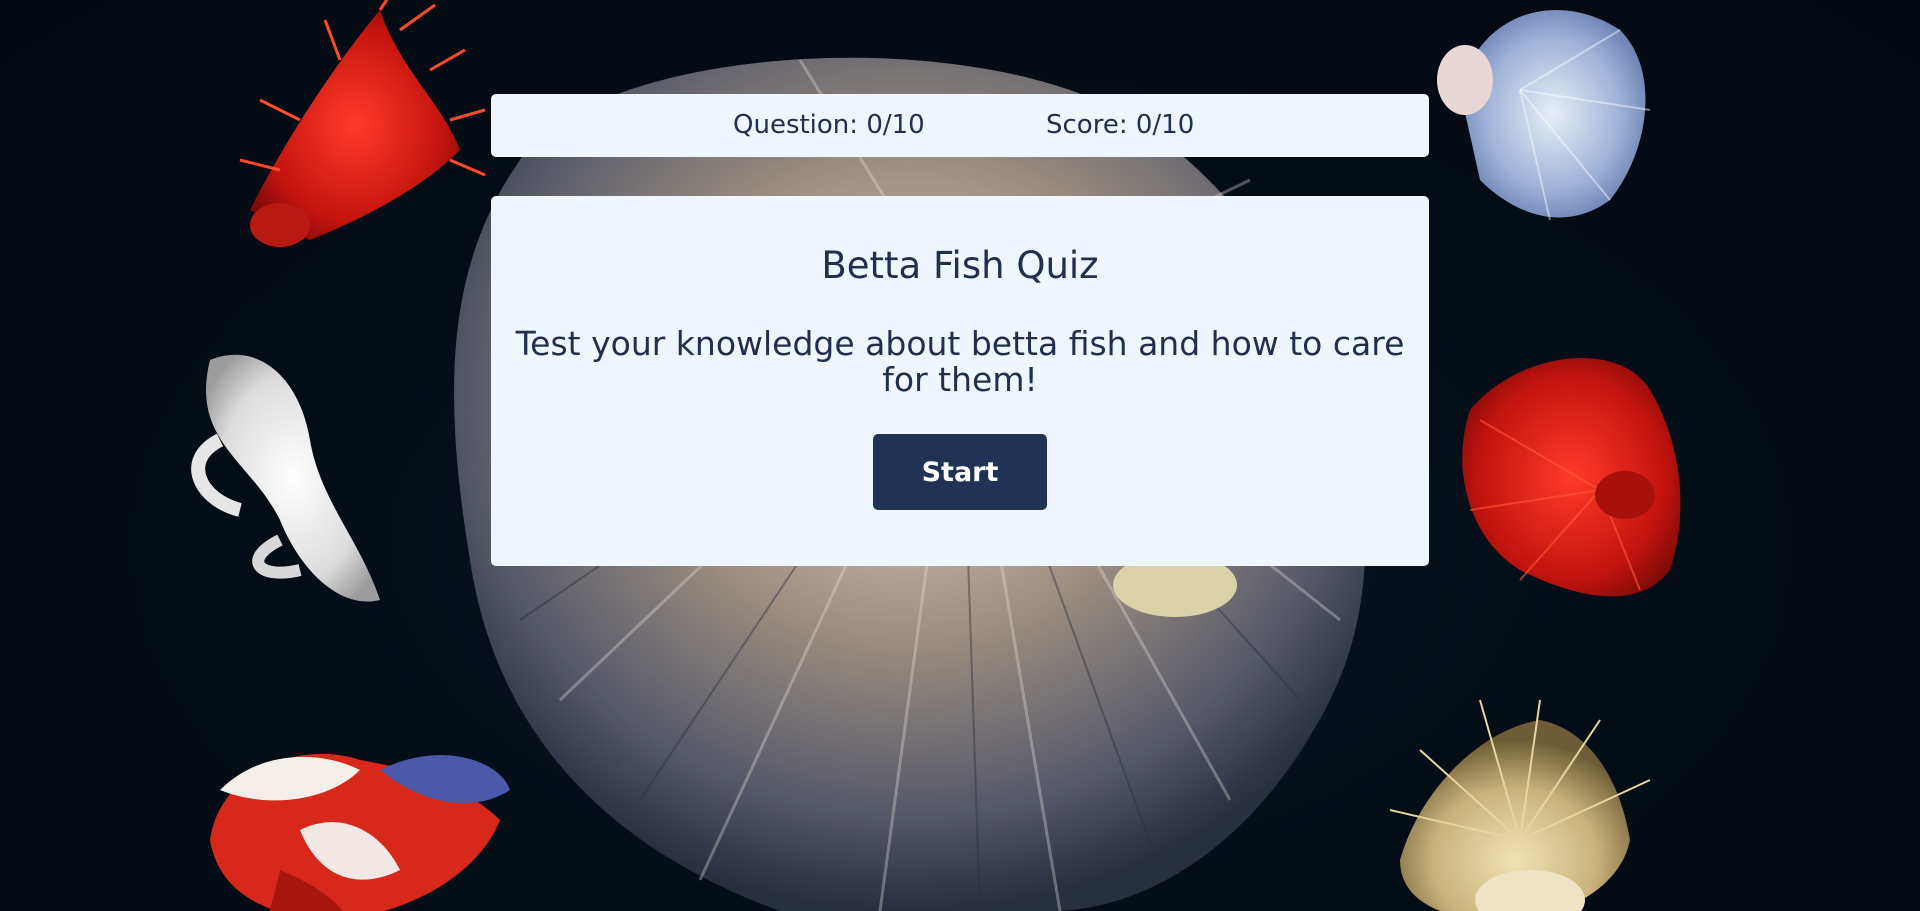 The image size is (1920, 911). Describe the element at coordinates (960, 125) in the screenshot. I see `quiz-status-bar: Question: 0/10 Score: 0/10` at that location.